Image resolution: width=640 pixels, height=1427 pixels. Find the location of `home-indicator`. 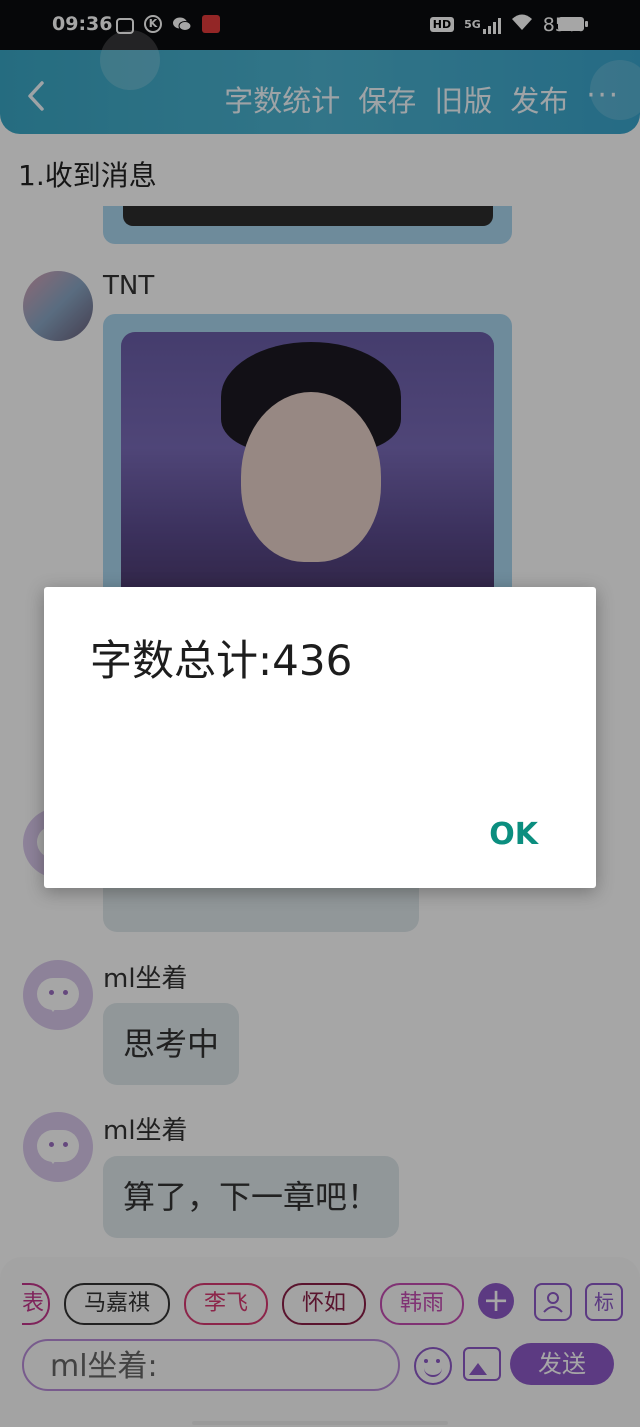

home-indicator is located at coordinates (320, 1423).